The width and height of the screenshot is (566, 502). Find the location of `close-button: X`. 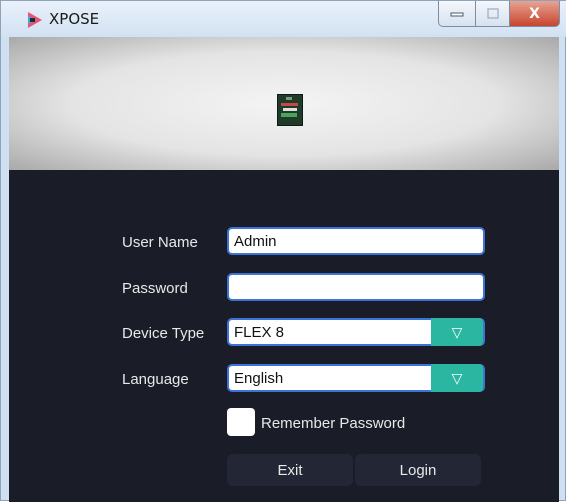

close-button: X is located at coordinates (535, 14).